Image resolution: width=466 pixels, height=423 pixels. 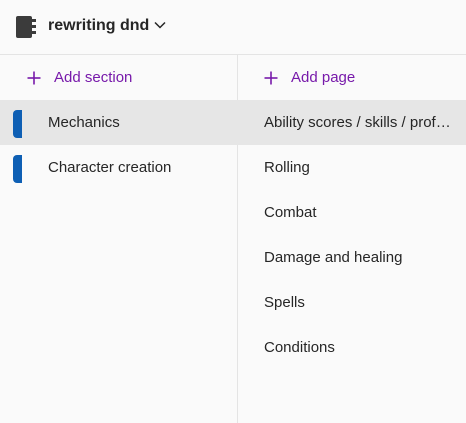 What do you see at coordinates (160, 25) in the screenshot?
I see `chevron-down-icon` at bounding box center [160, 25].